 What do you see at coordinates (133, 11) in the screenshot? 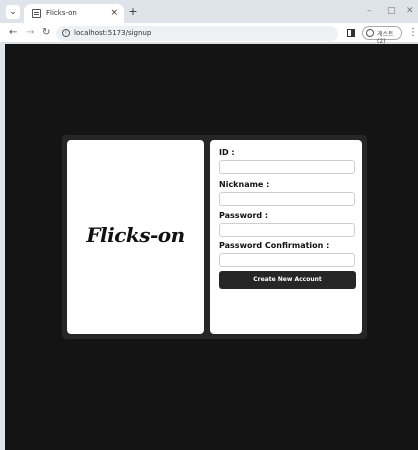
I see `new-tab-button: +` at bounding box center [133, 11].